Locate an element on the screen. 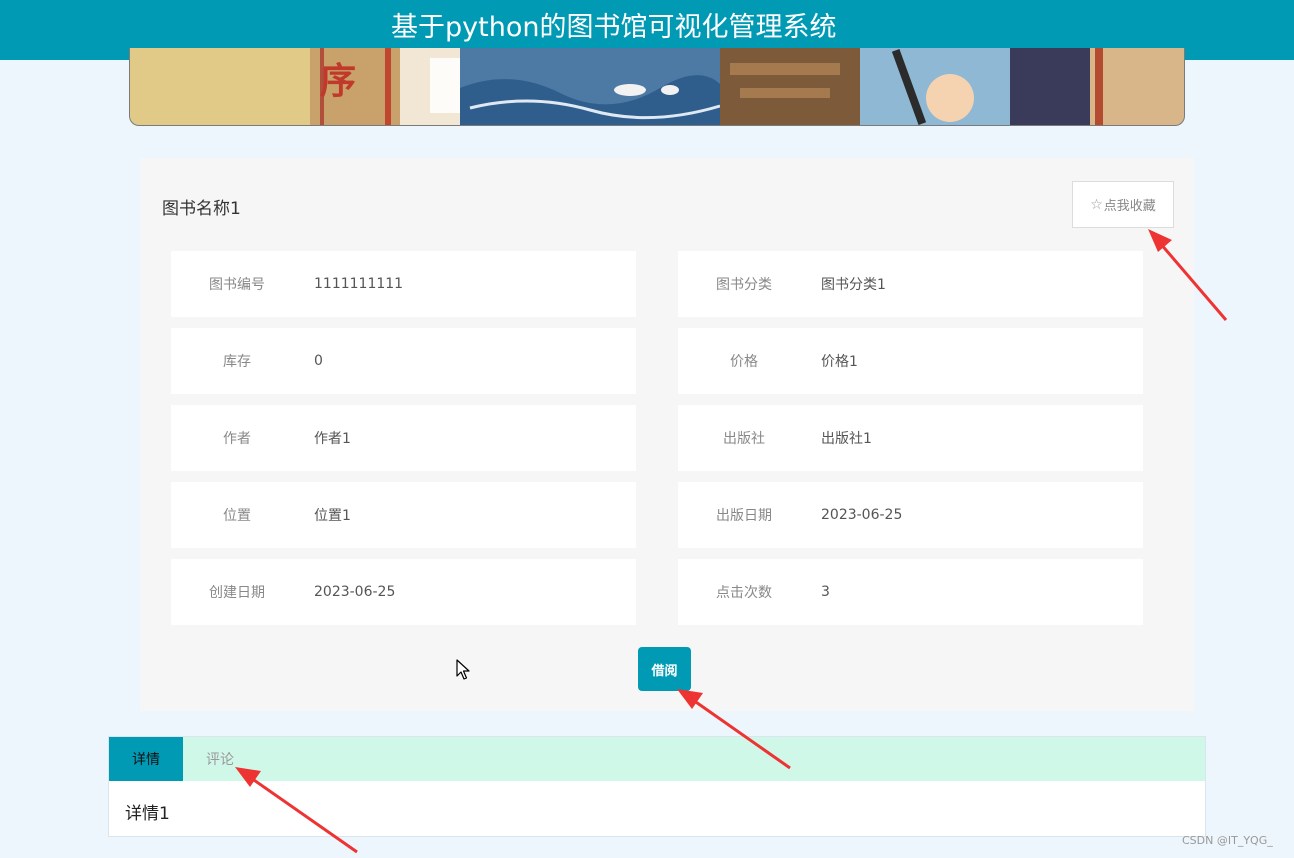  tab-comments: 评论 is located at coordinates (220, 759).